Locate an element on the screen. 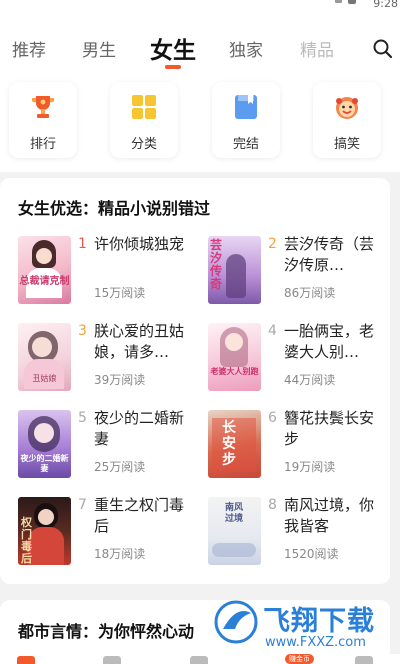 The width and height of the screenshot is (400, 664). book-rank: 2 is located at coordinates (272, 244).